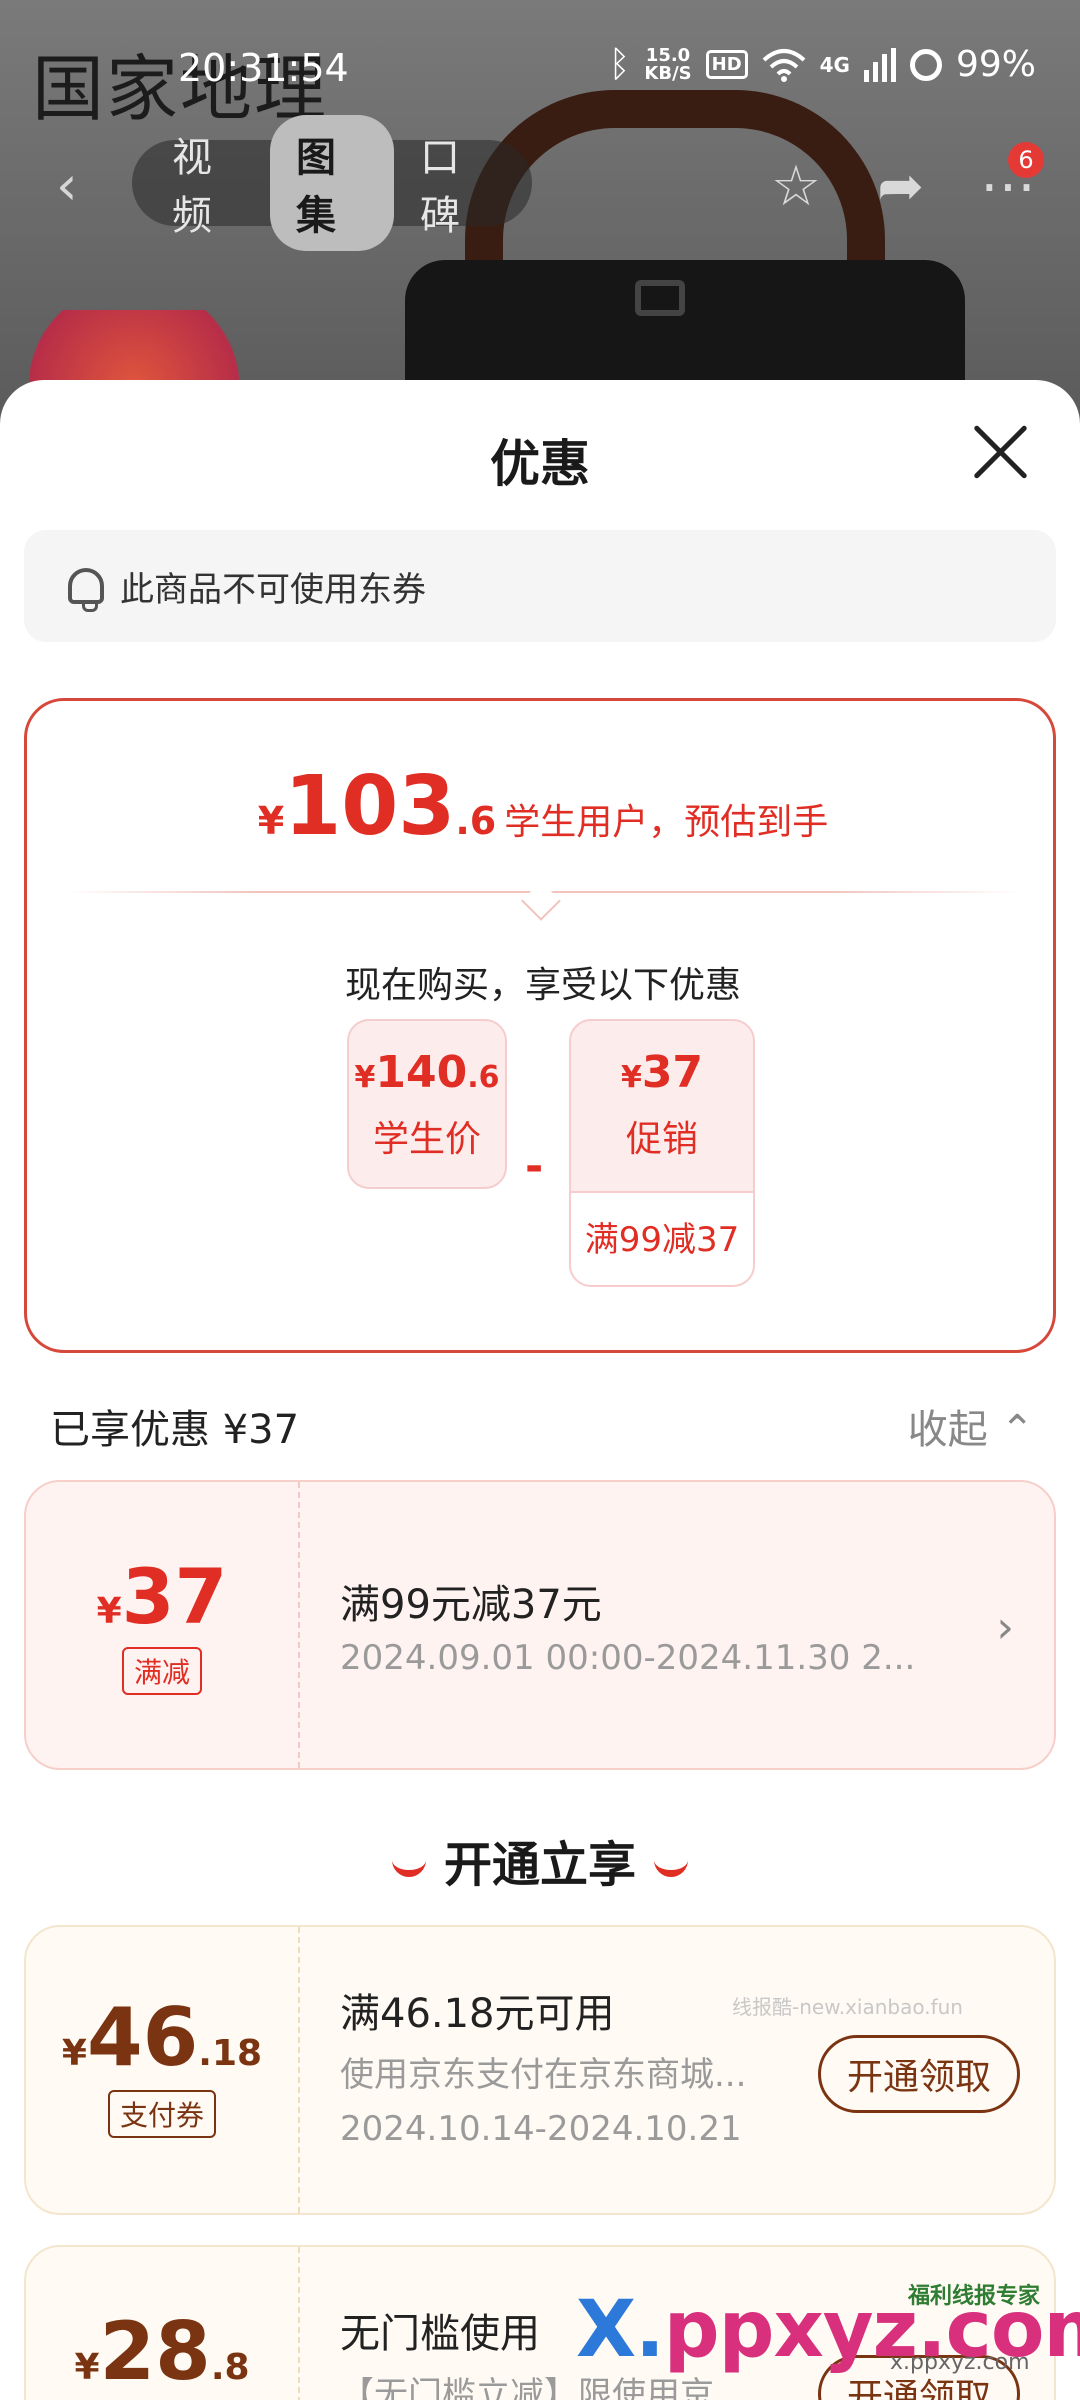  I want to click on offer-tag: 支付券, so click(161, 2114).